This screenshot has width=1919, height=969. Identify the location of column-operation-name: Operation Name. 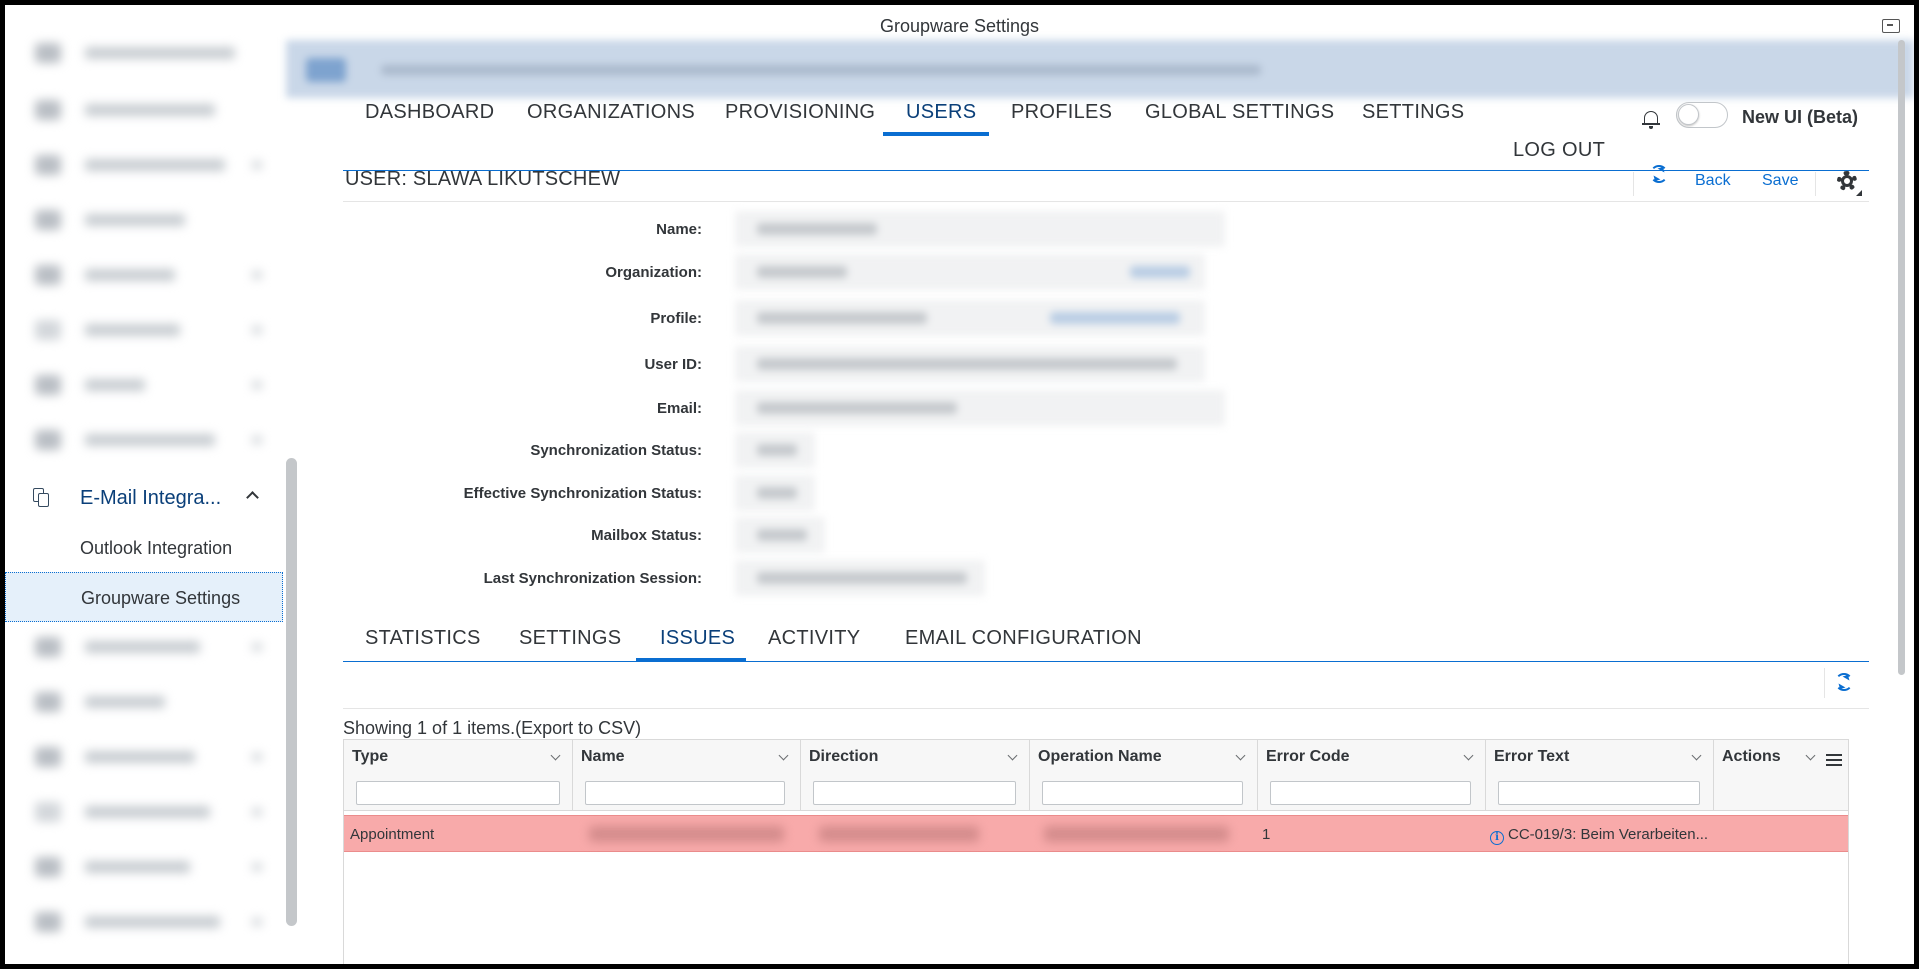
(1144, 775).